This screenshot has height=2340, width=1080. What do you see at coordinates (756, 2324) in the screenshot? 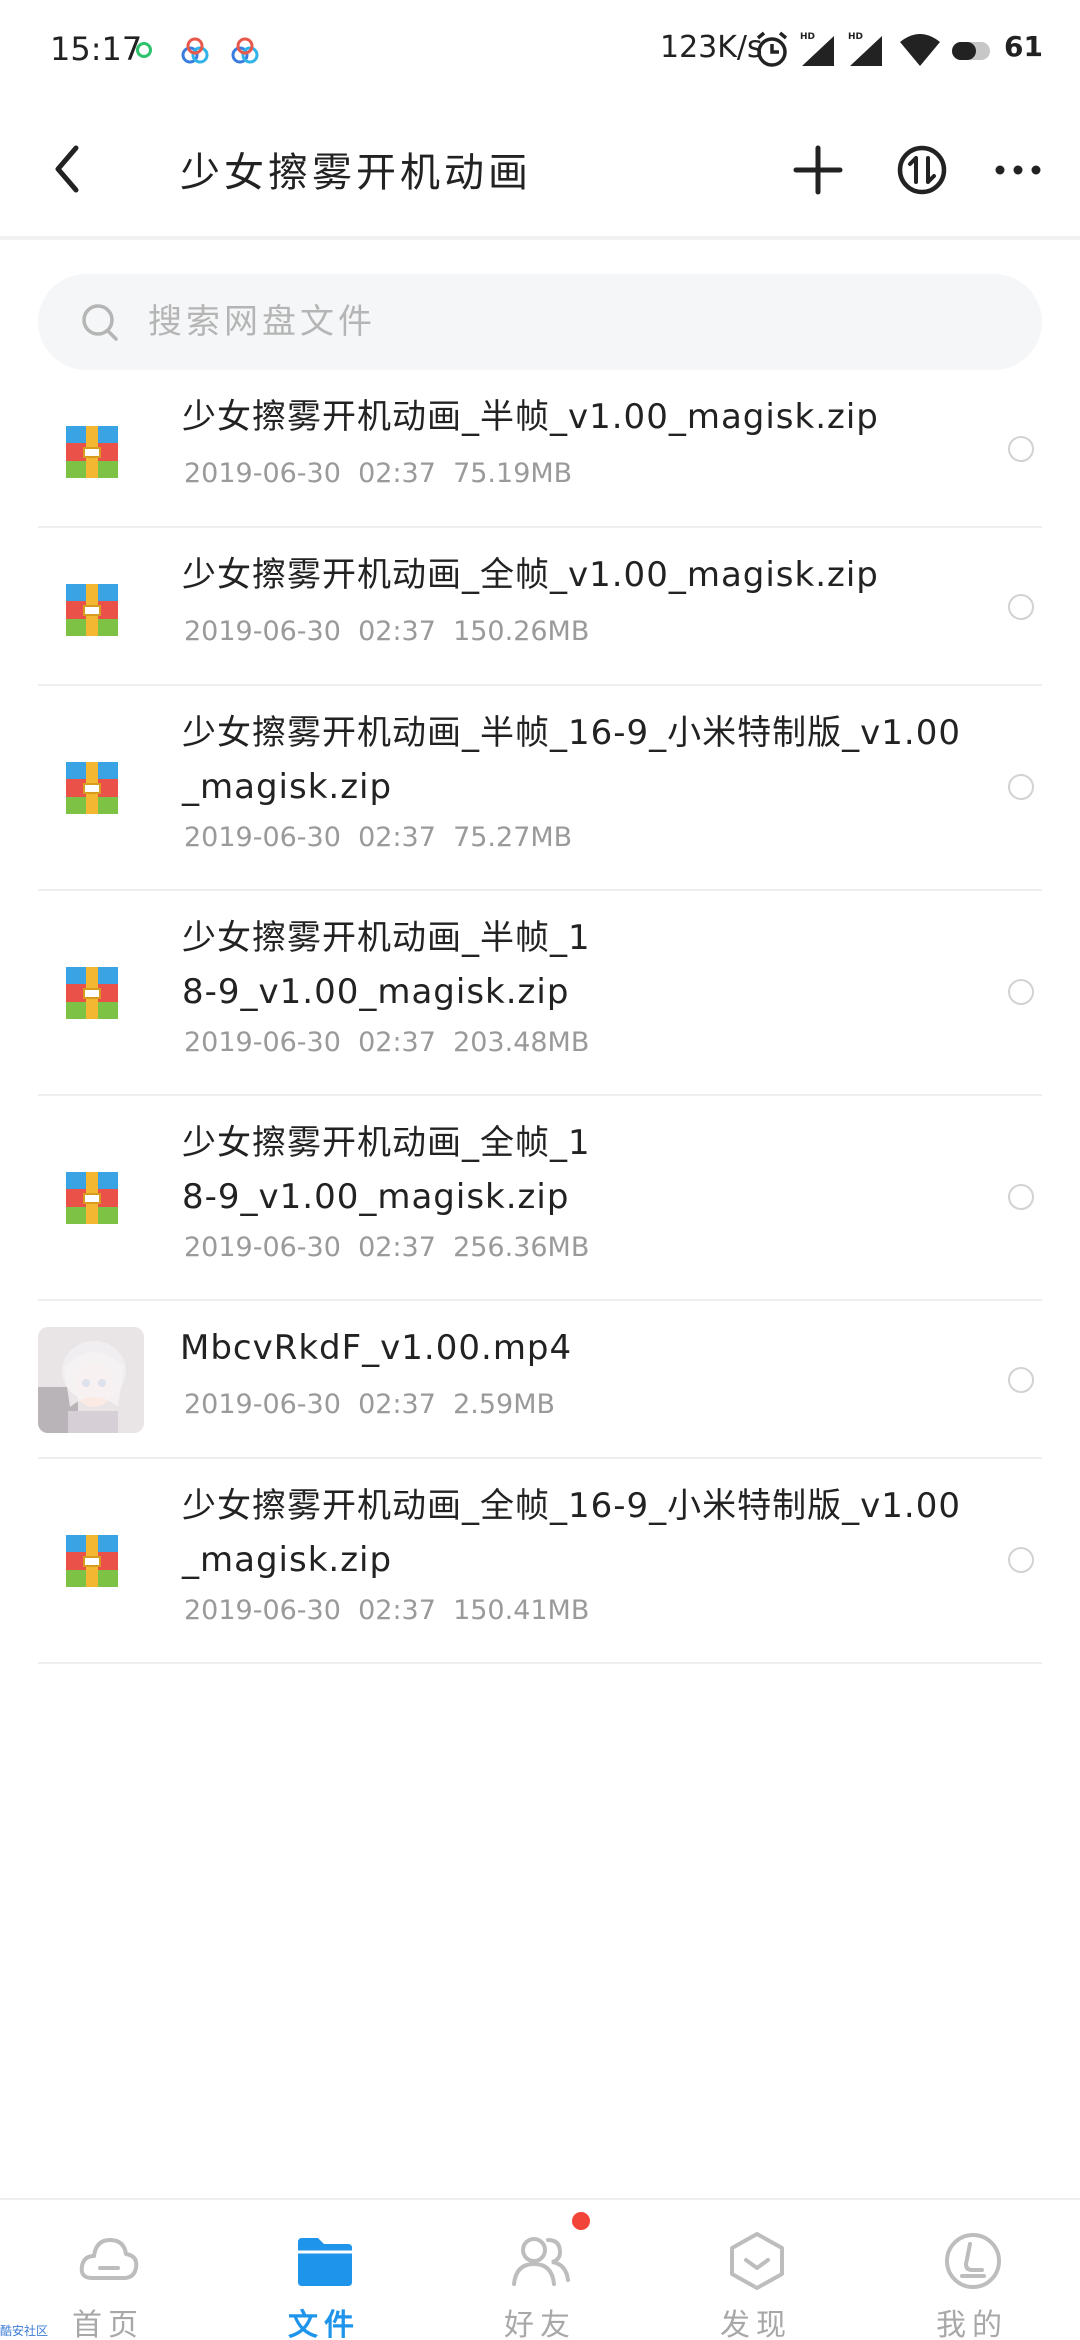
I see `nav-label: 发现` at bounding box center [756, 2324].